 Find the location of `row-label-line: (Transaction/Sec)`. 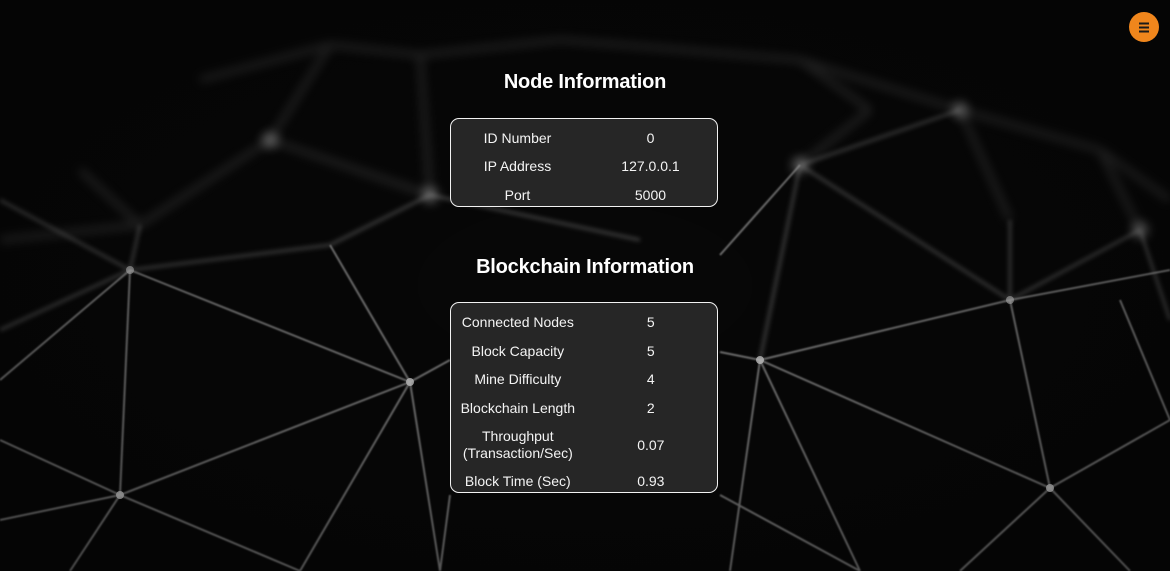

row-label-line: (Transaction/Sec) is located at coordinates (517, 453).